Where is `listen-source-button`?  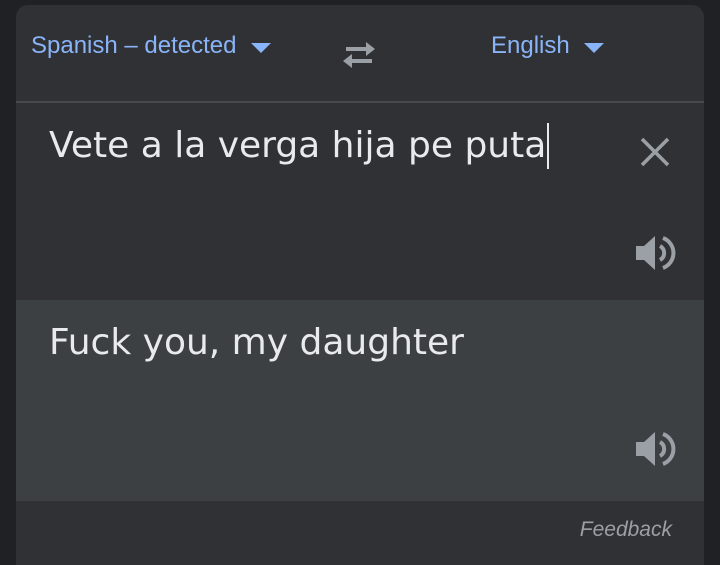
listen-source-button is located at coordinates (656, 253).